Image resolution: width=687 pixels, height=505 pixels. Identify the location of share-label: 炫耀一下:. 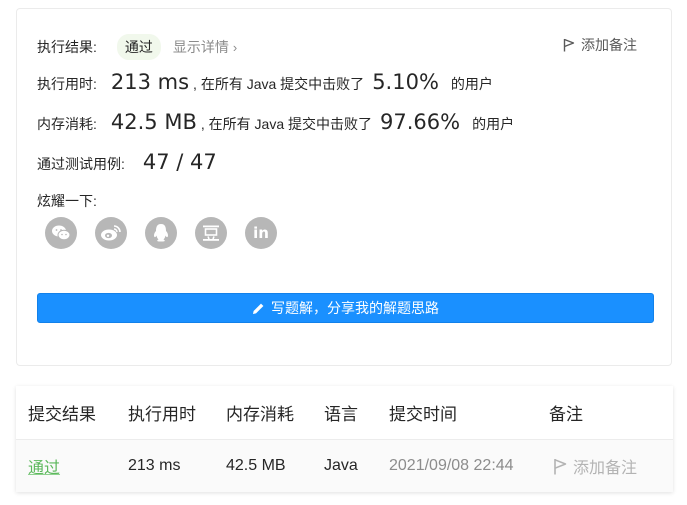
(67, 201).